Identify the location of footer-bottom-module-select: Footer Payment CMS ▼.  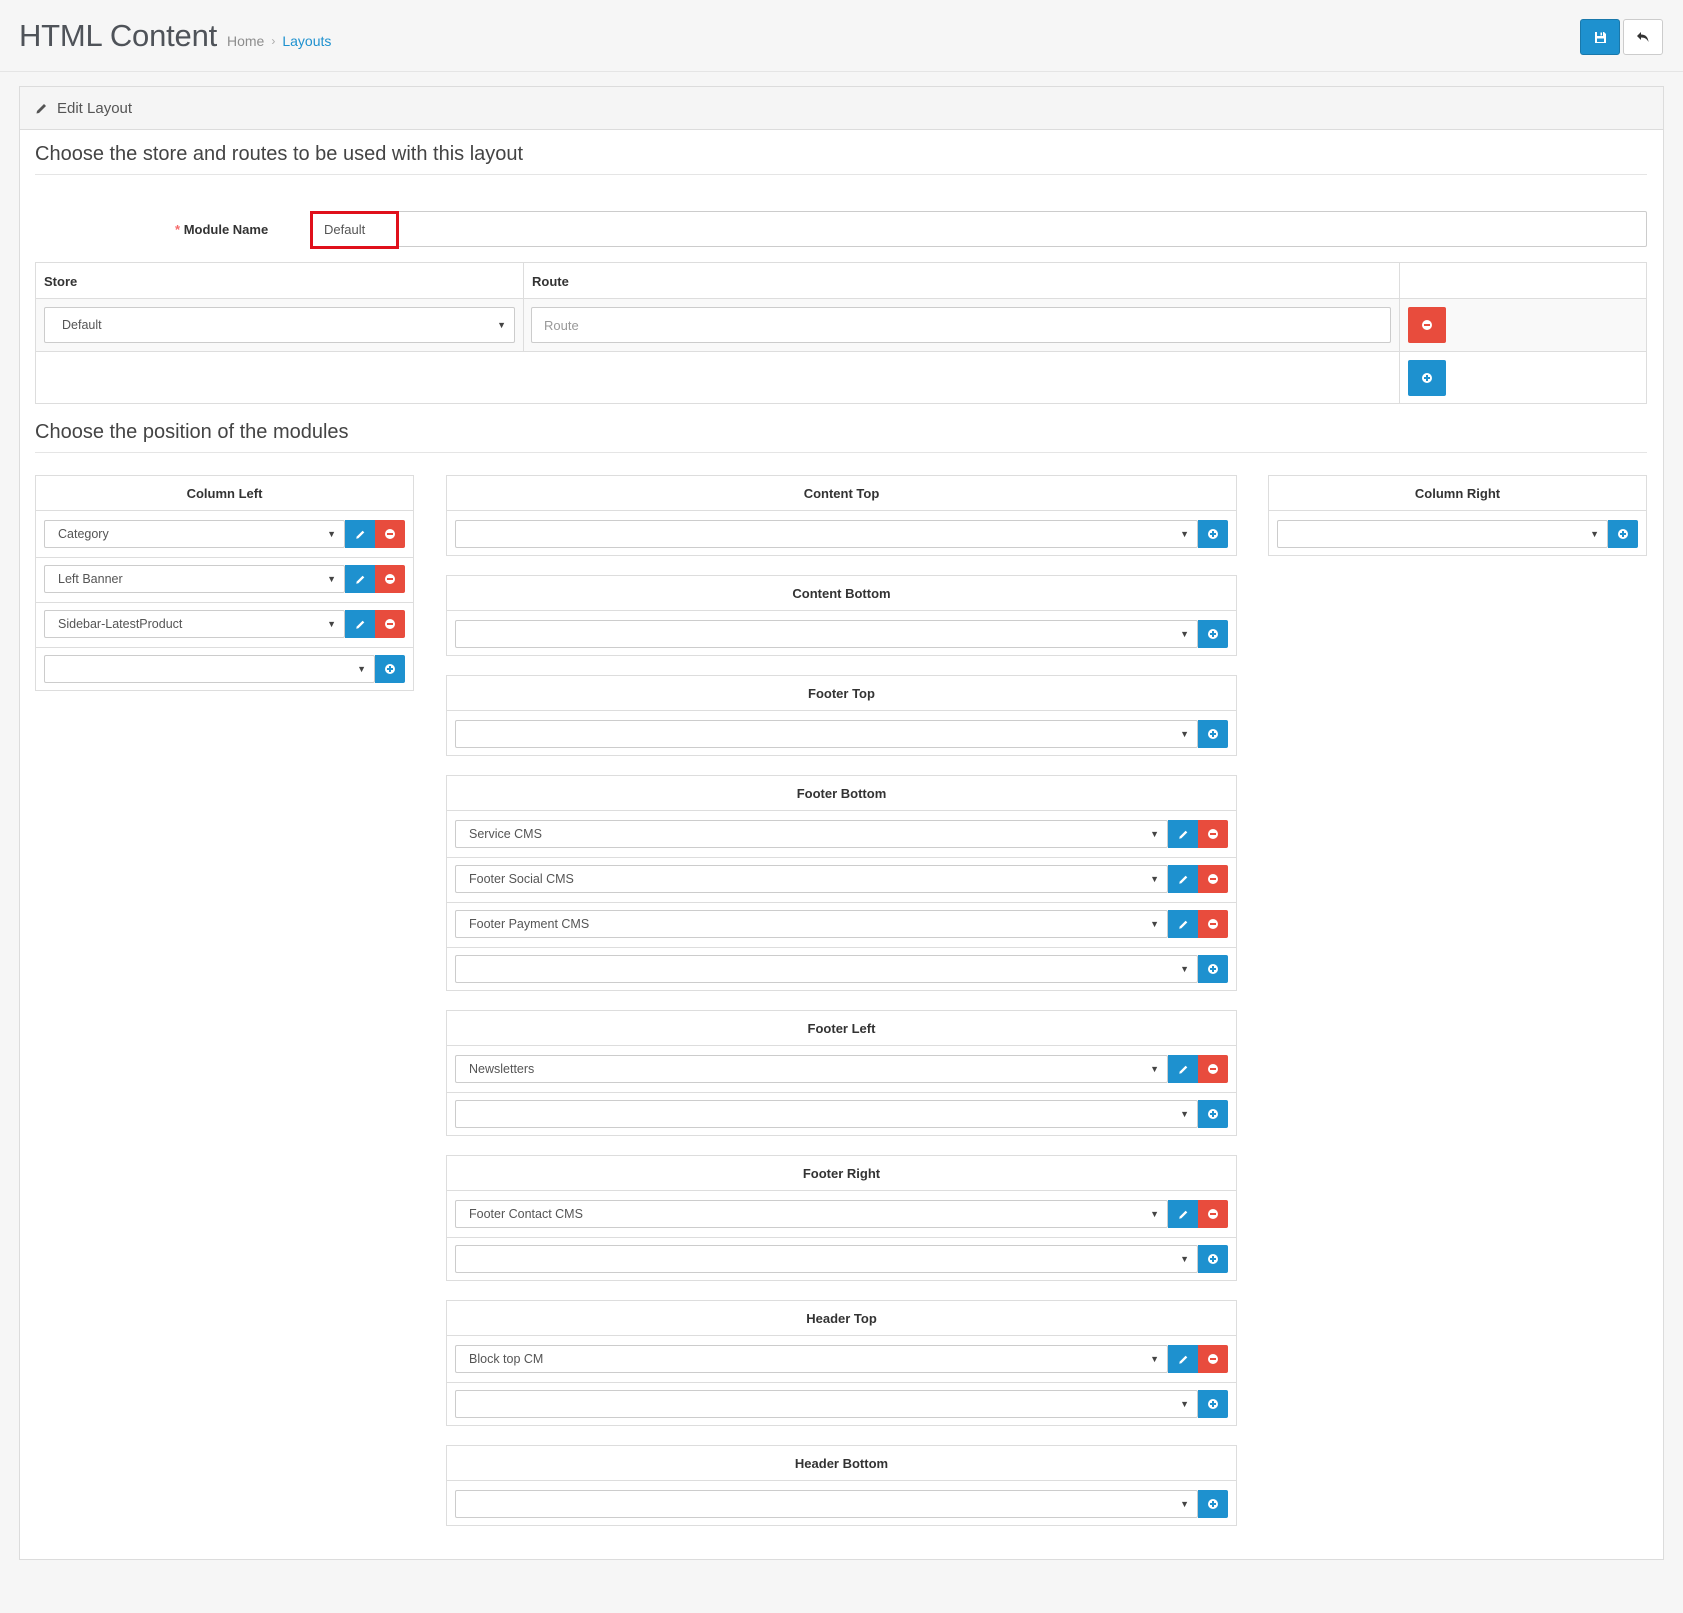
(811, 924).